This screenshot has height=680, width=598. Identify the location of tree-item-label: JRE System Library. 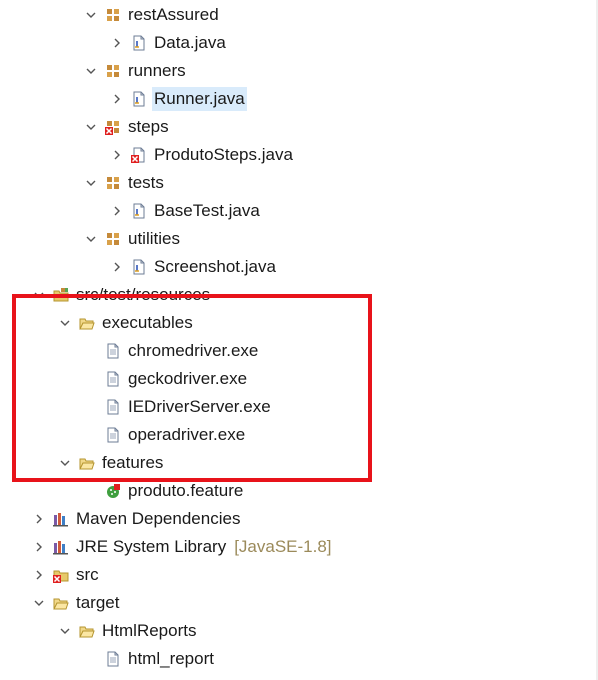
(151, 546).